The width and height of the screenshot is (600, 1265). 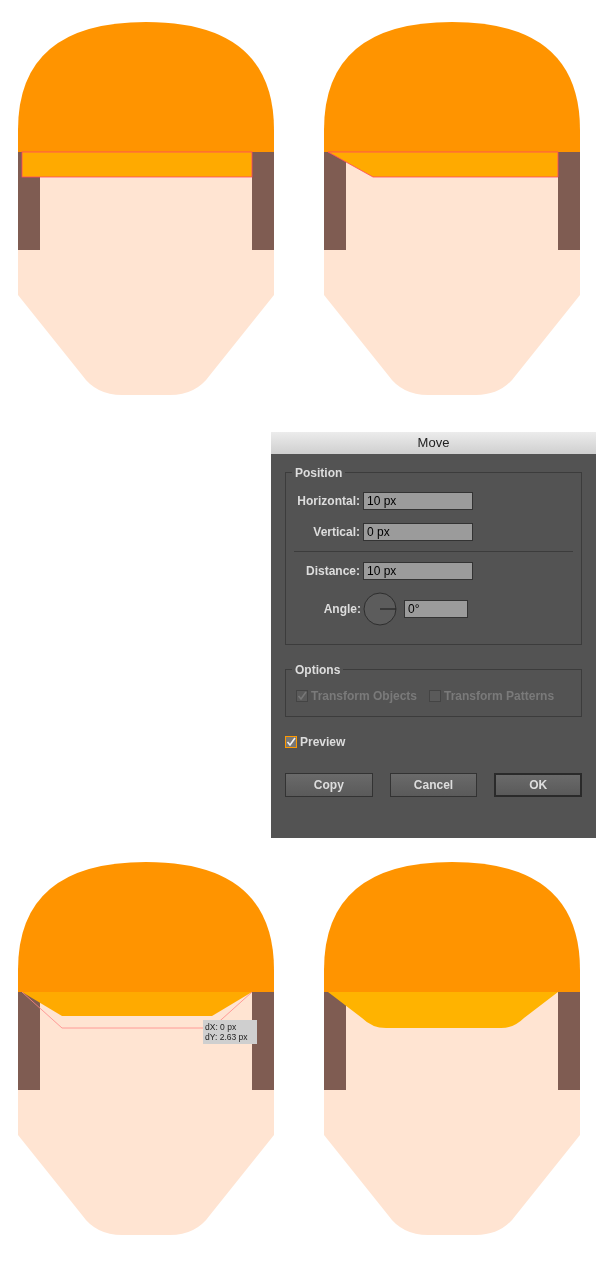 I want to click on input-field: 0 px, so click(x=418, y=532).